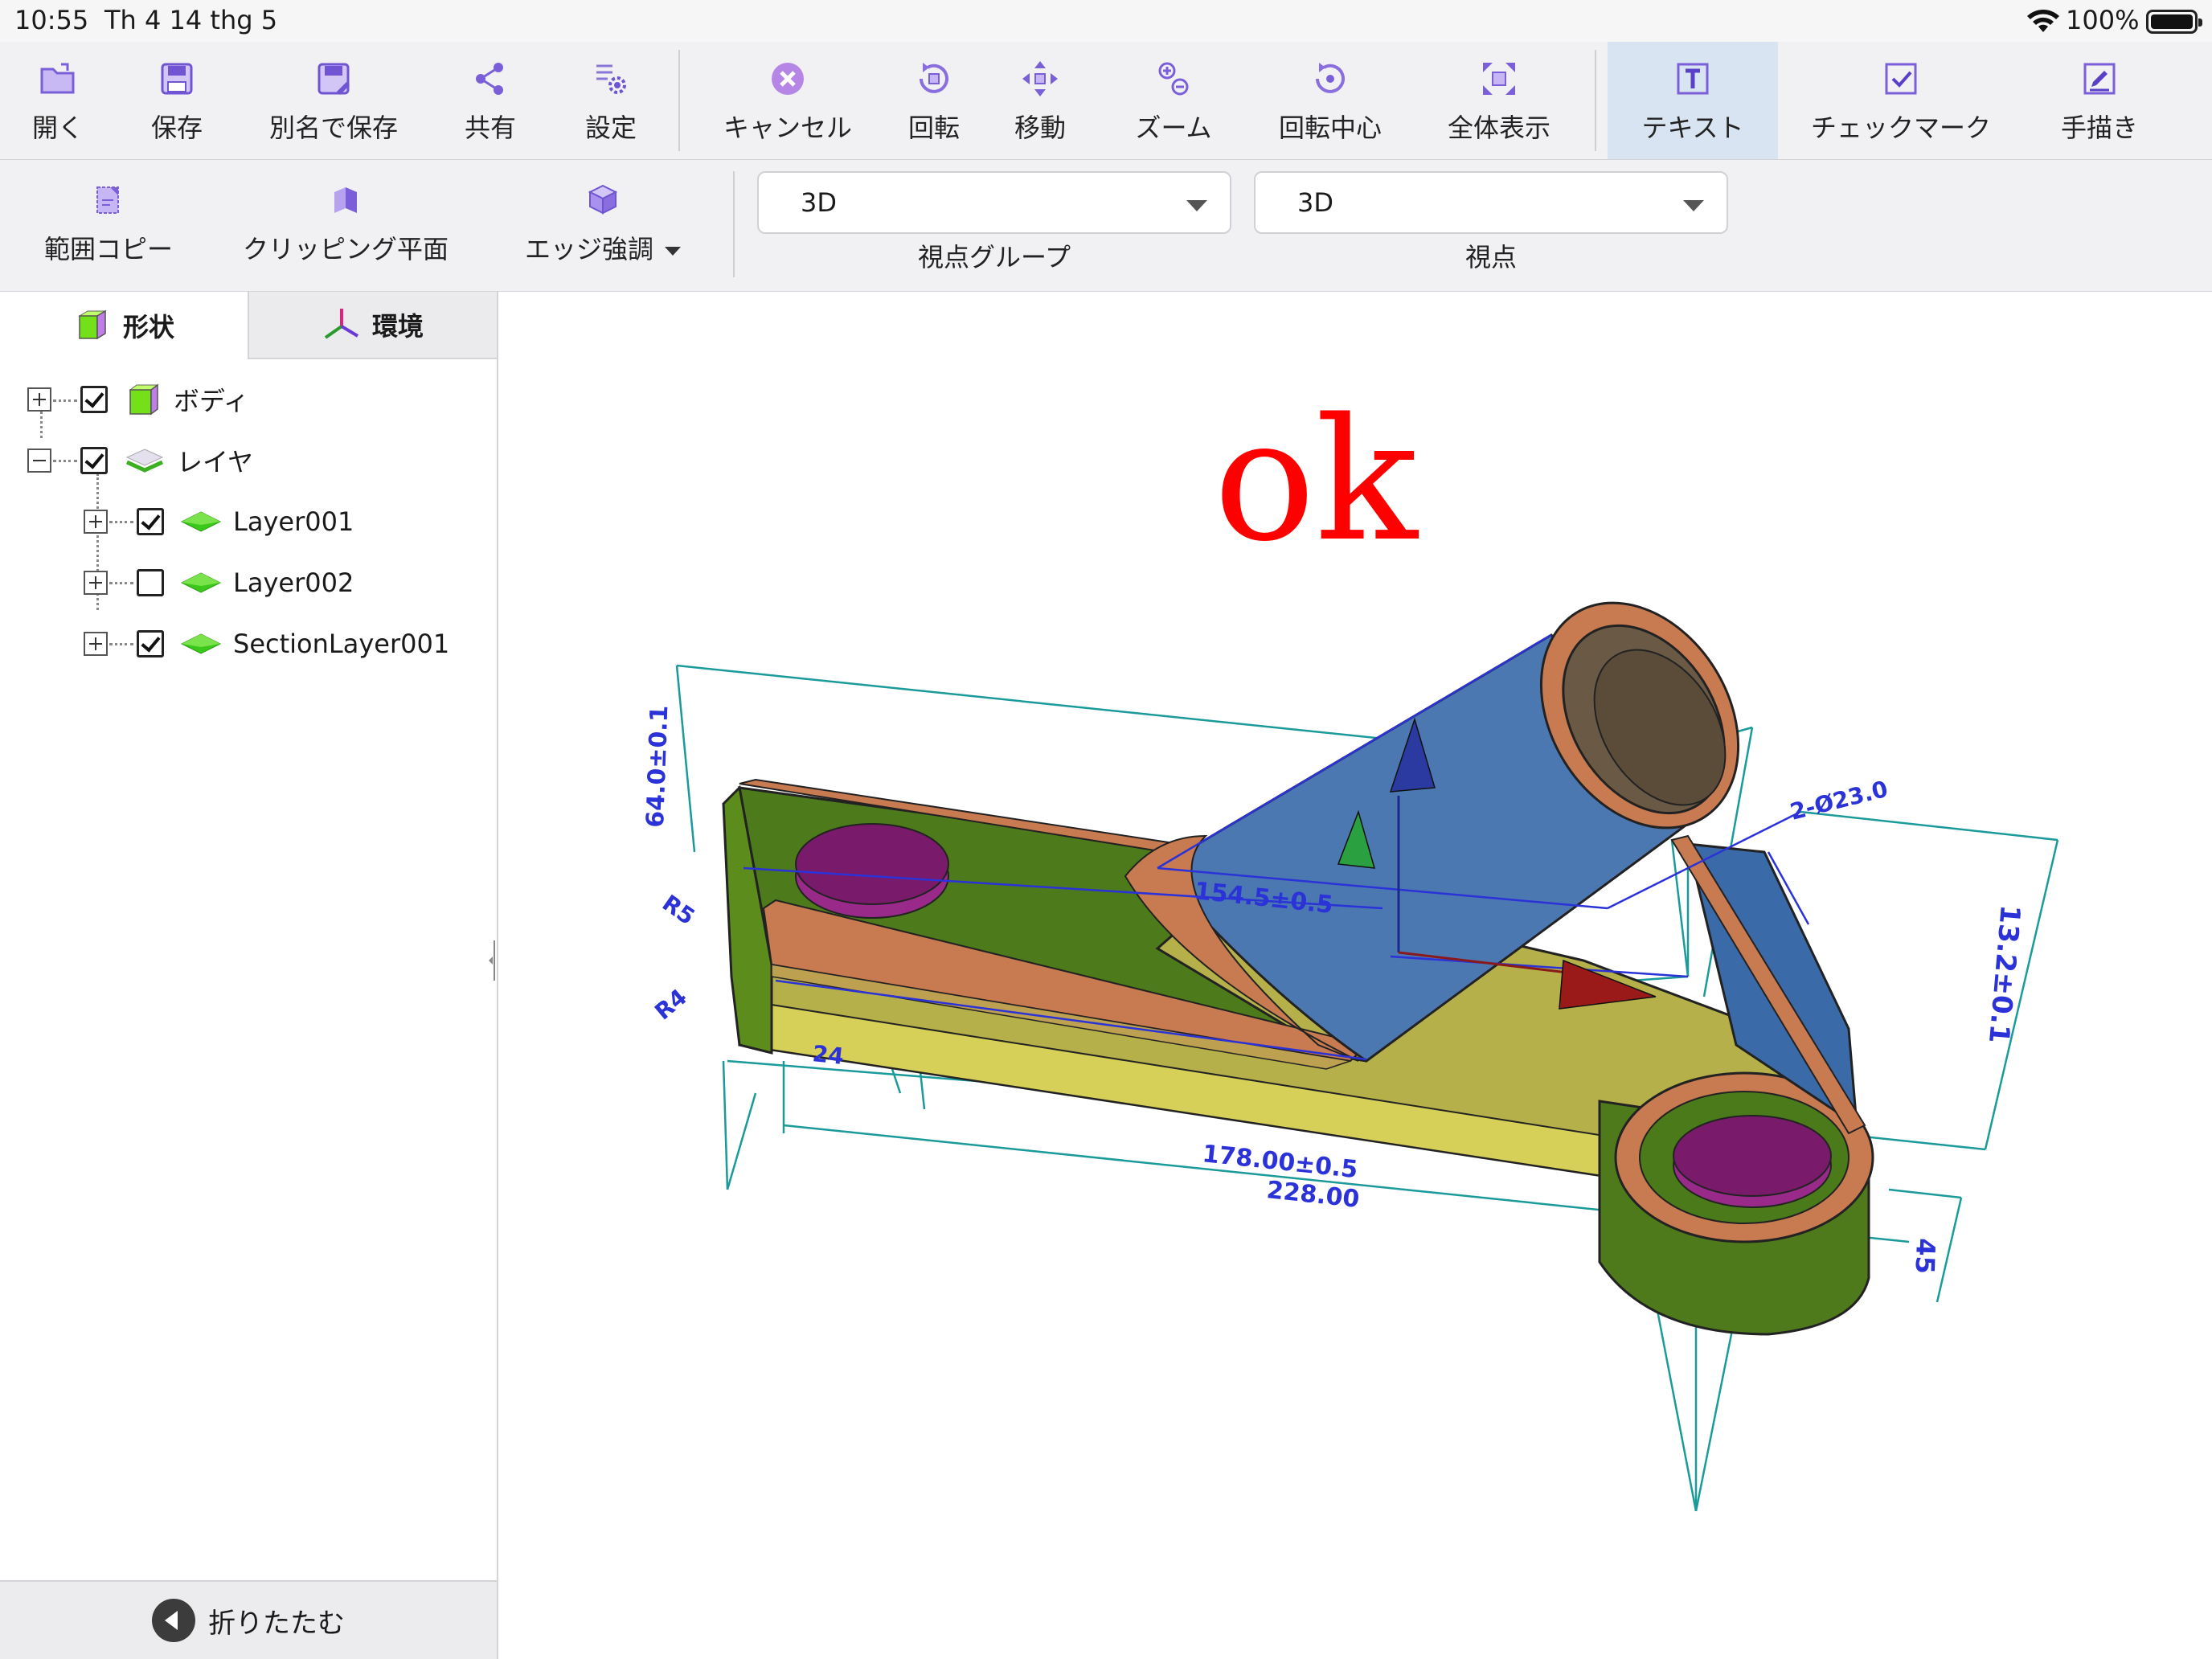  I want to click on rotation-center-icon, so click(1330, 78).